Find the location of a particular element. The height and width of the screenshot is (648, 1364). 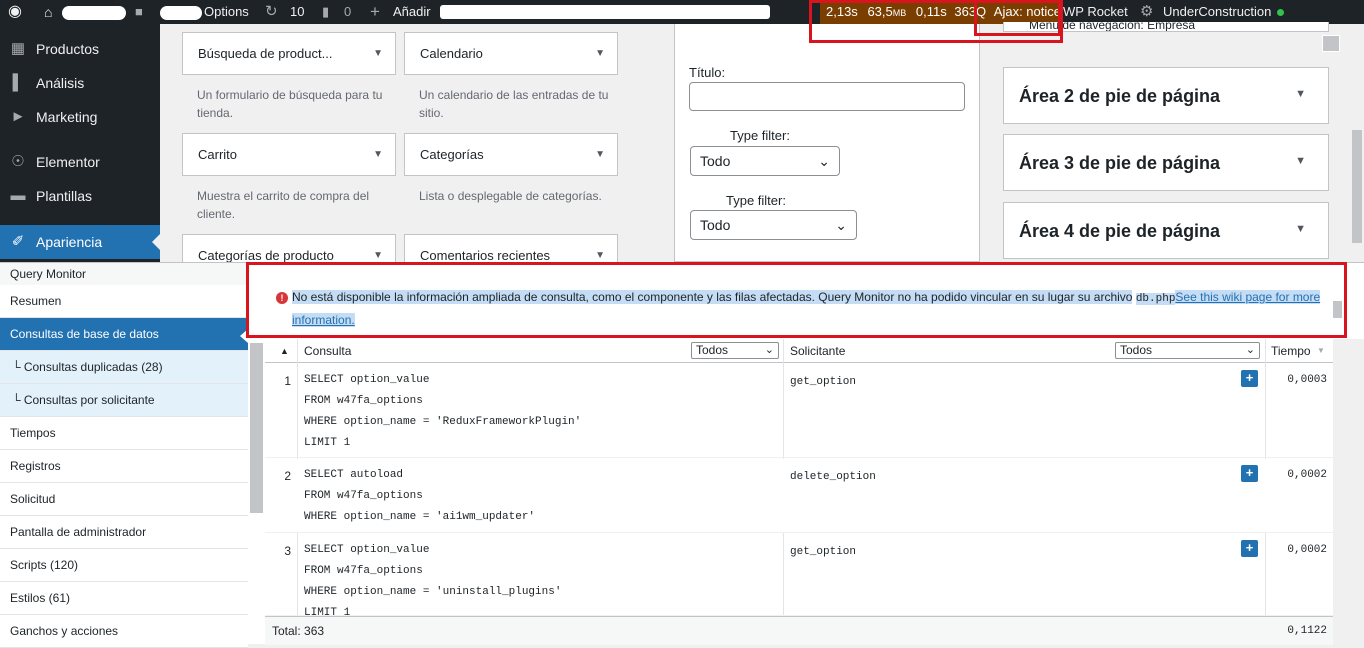

title-input is located at coordinates (827, 96).